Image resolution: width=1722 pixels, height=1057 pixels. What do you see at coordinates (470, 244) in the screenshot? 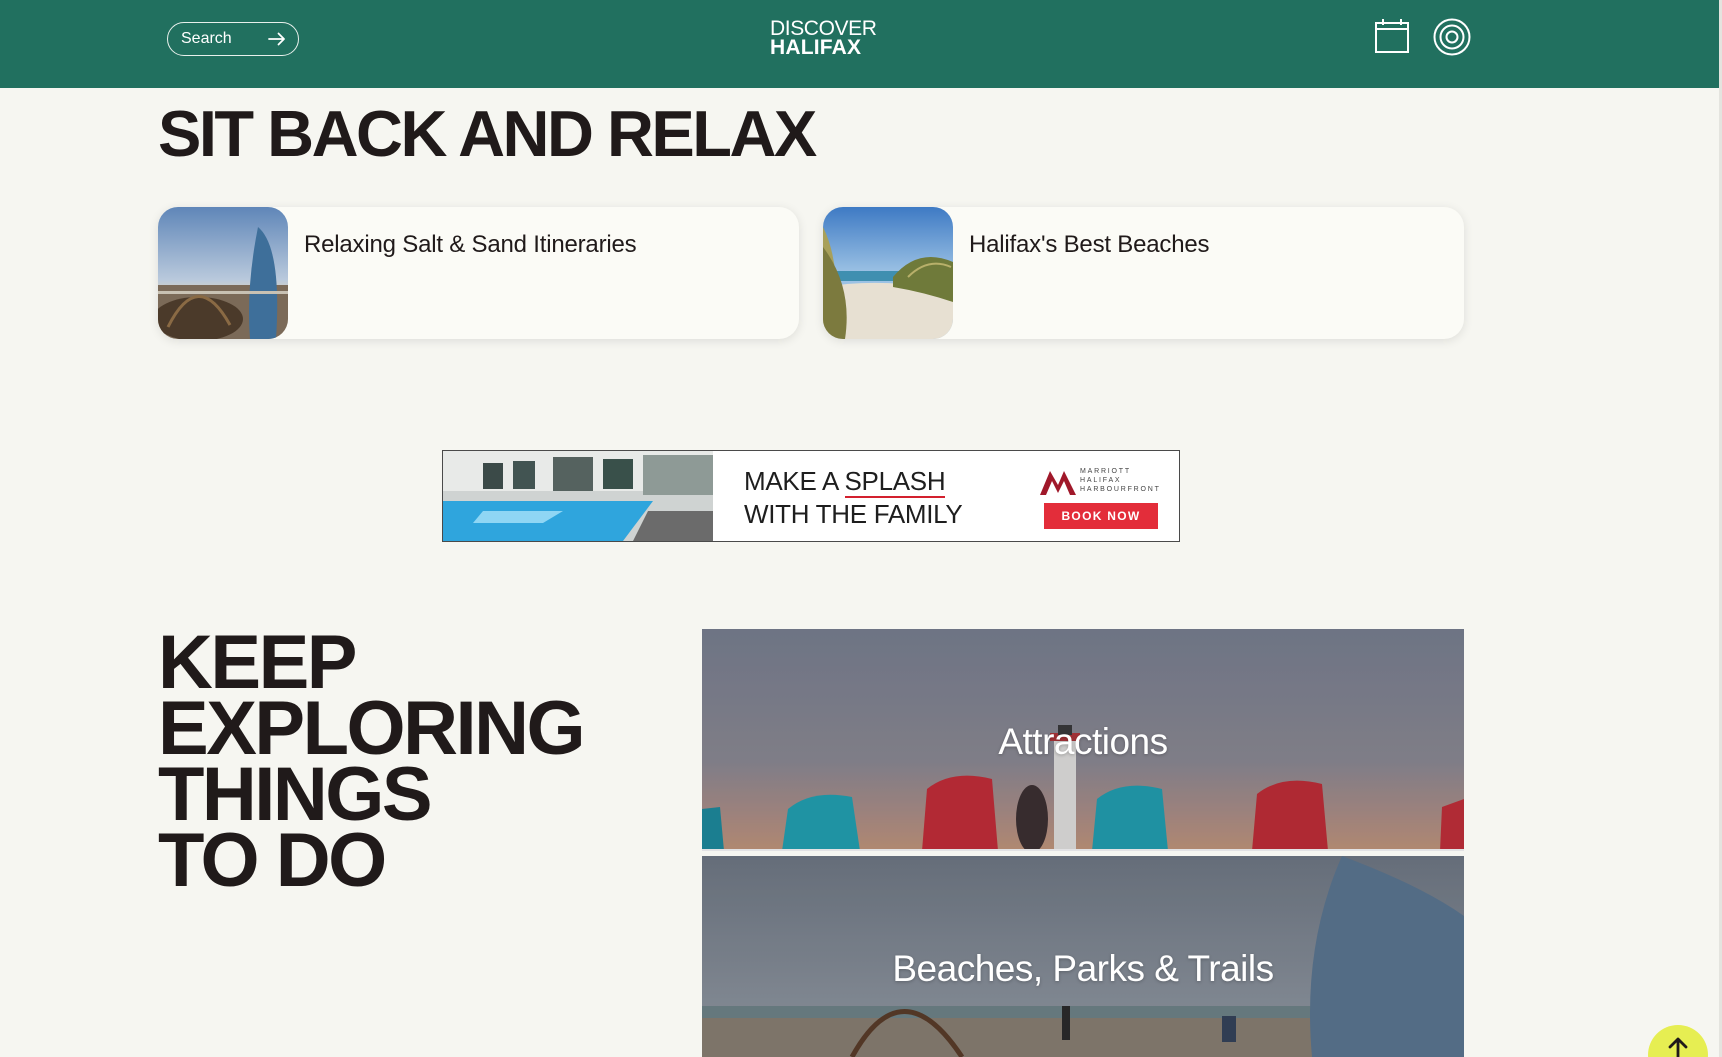
I see `card-title: Relaxing Salt & Sand Itineraries` at bounding box center [470, 244].